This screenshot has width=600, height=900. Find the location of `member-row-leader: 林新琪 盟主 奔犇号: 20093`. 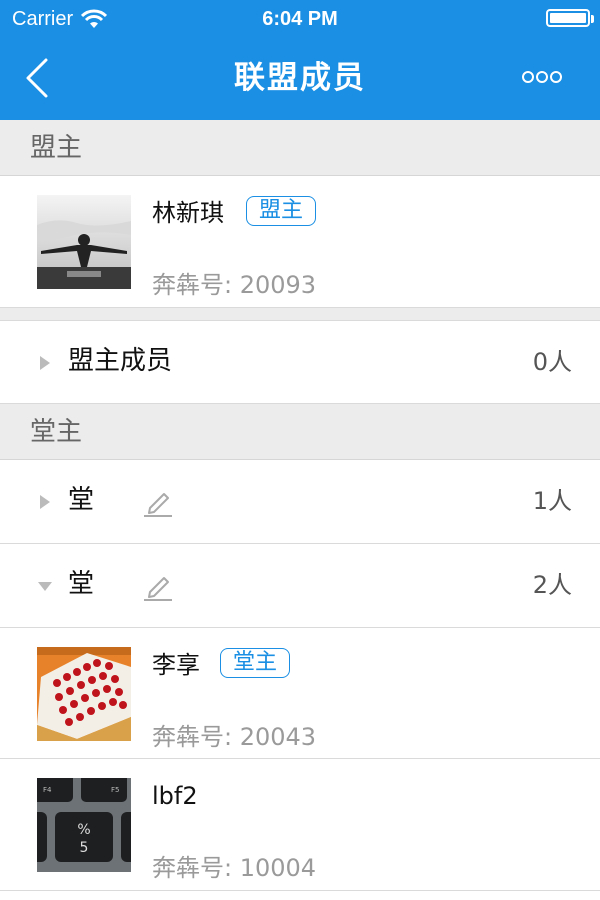

member-row-leader: 林新琪 盟主 奔犇号: 20093 is located at coordinates (300, 242).